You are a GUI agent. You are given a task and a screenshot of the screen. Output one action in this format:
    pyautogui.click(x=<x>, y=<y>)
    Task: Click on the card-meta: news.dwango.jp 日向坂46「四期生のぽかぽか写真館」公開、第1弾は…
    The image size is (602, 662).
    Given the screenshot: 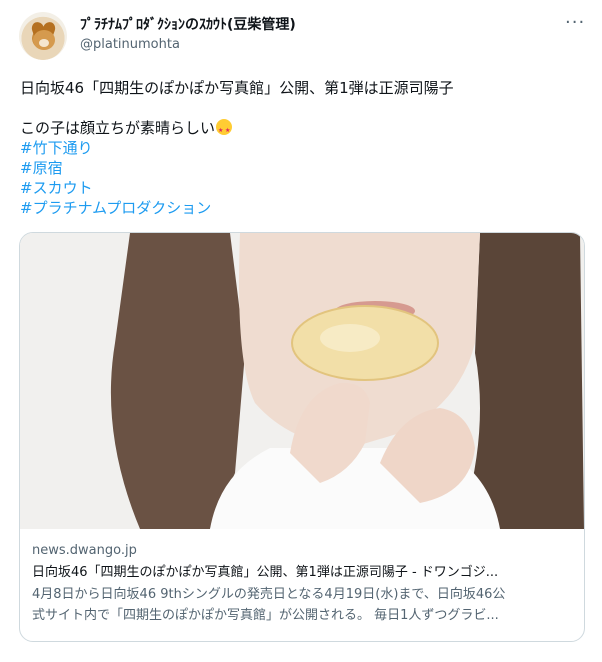 What is the action you would take?
    pyautogui.click(x=302, y=583)
    